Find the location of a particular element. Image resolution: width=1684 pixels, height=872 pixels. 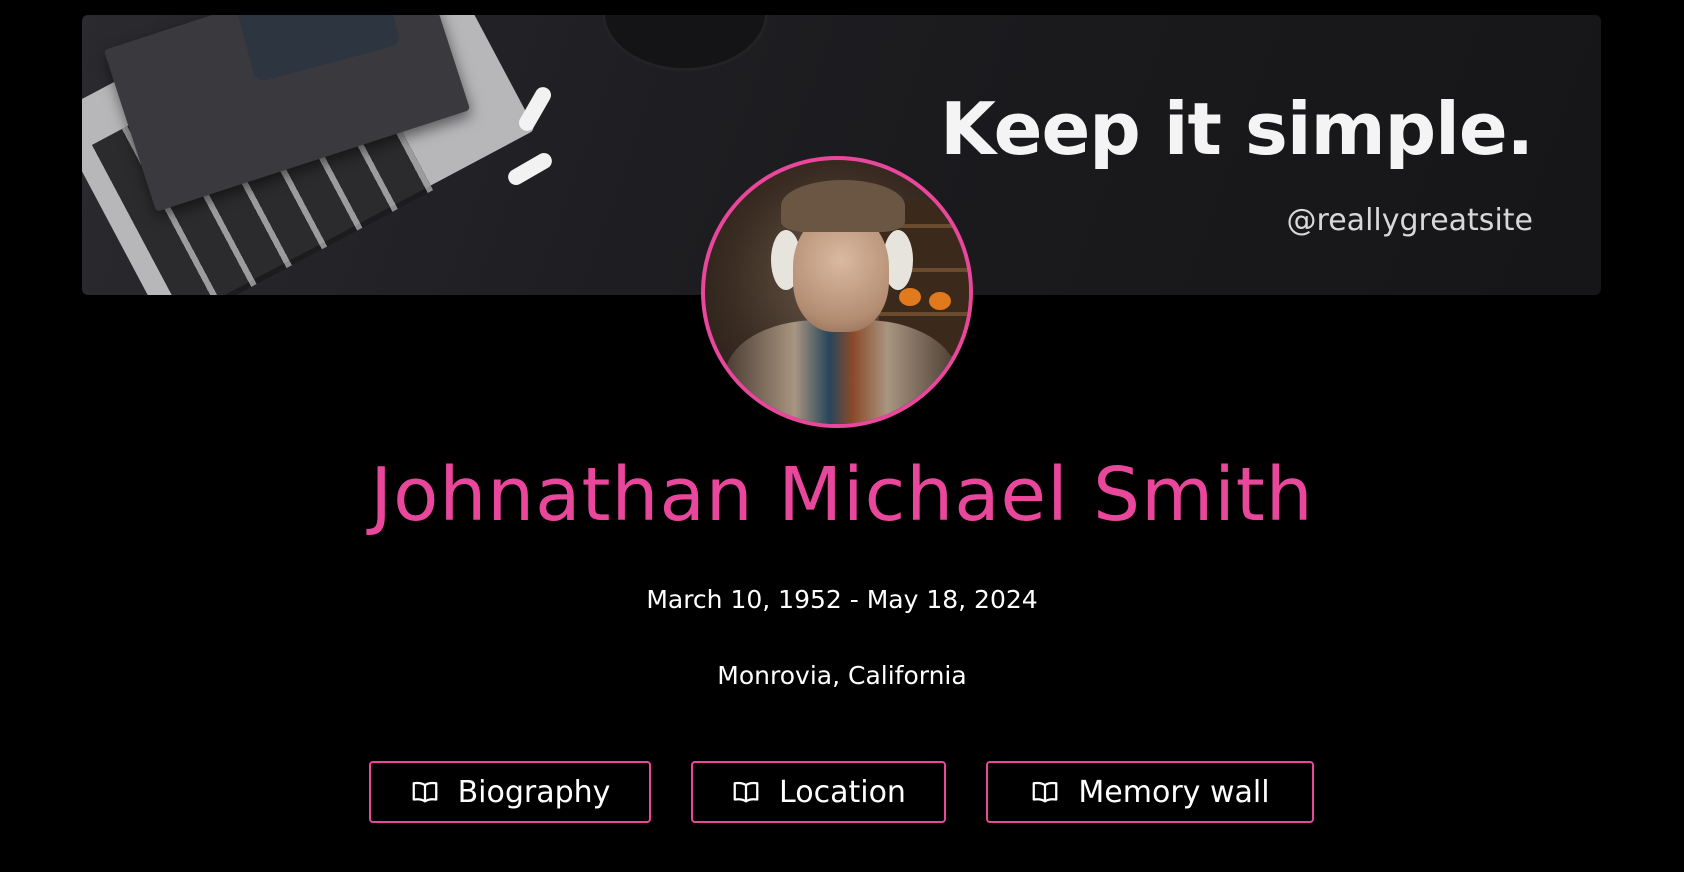

location-button: Location is located at coordinates (818, 792).